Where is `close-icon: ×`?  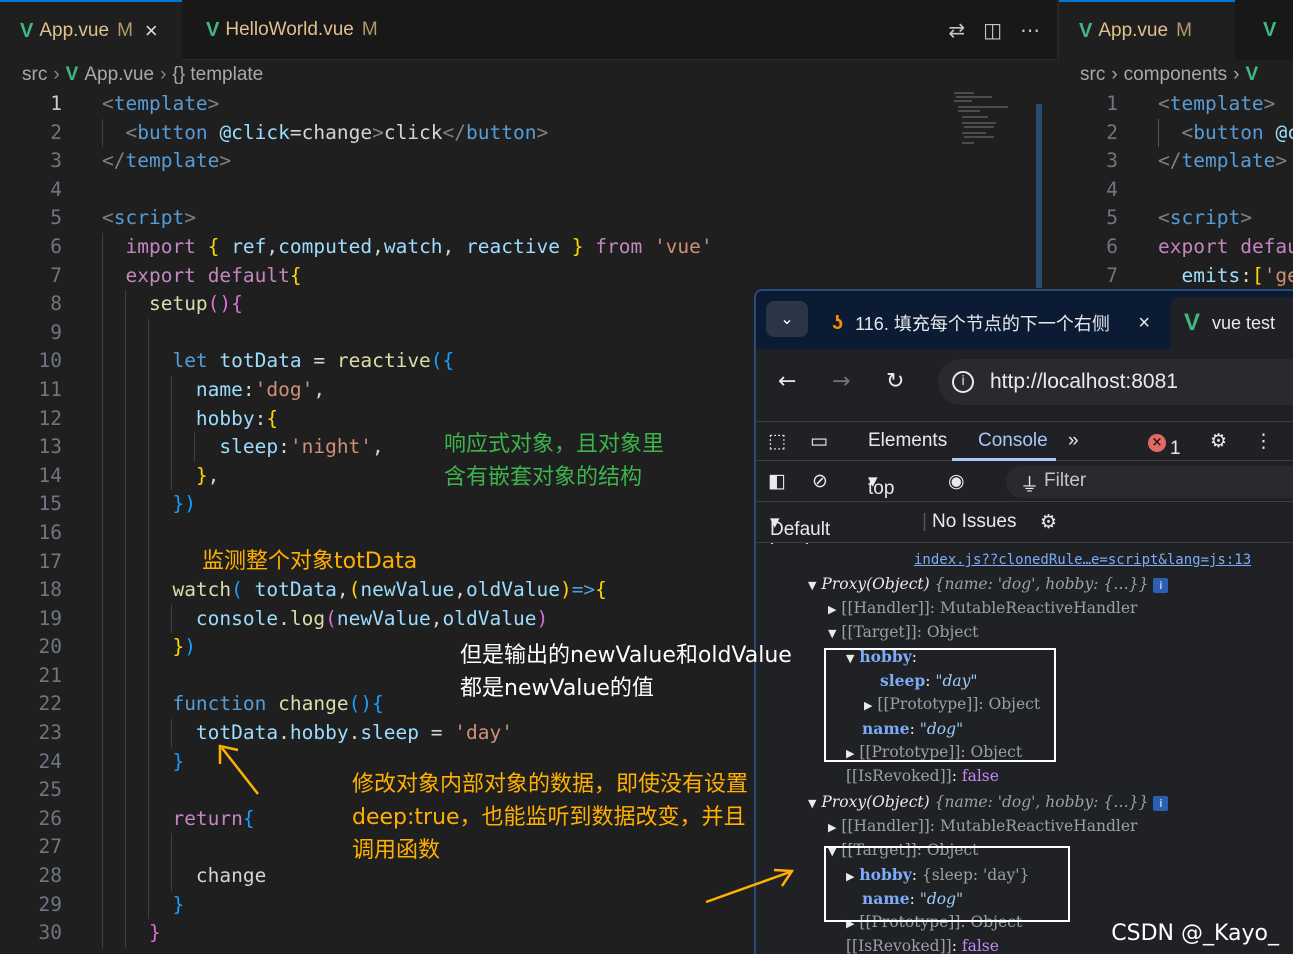 close-icon: × is located at coordinates (151, 31).